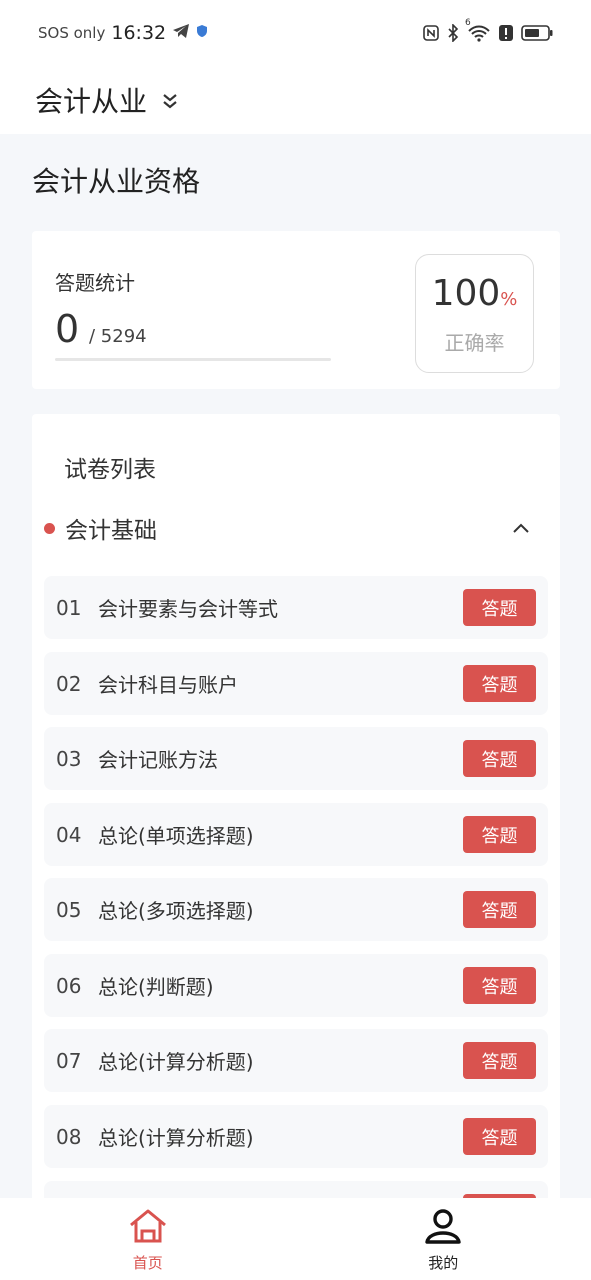  What do you see at coordinates (156, 987) in the screenshot?
I see `item-name: 总论(判断题)` at bounding box center [156, 987].